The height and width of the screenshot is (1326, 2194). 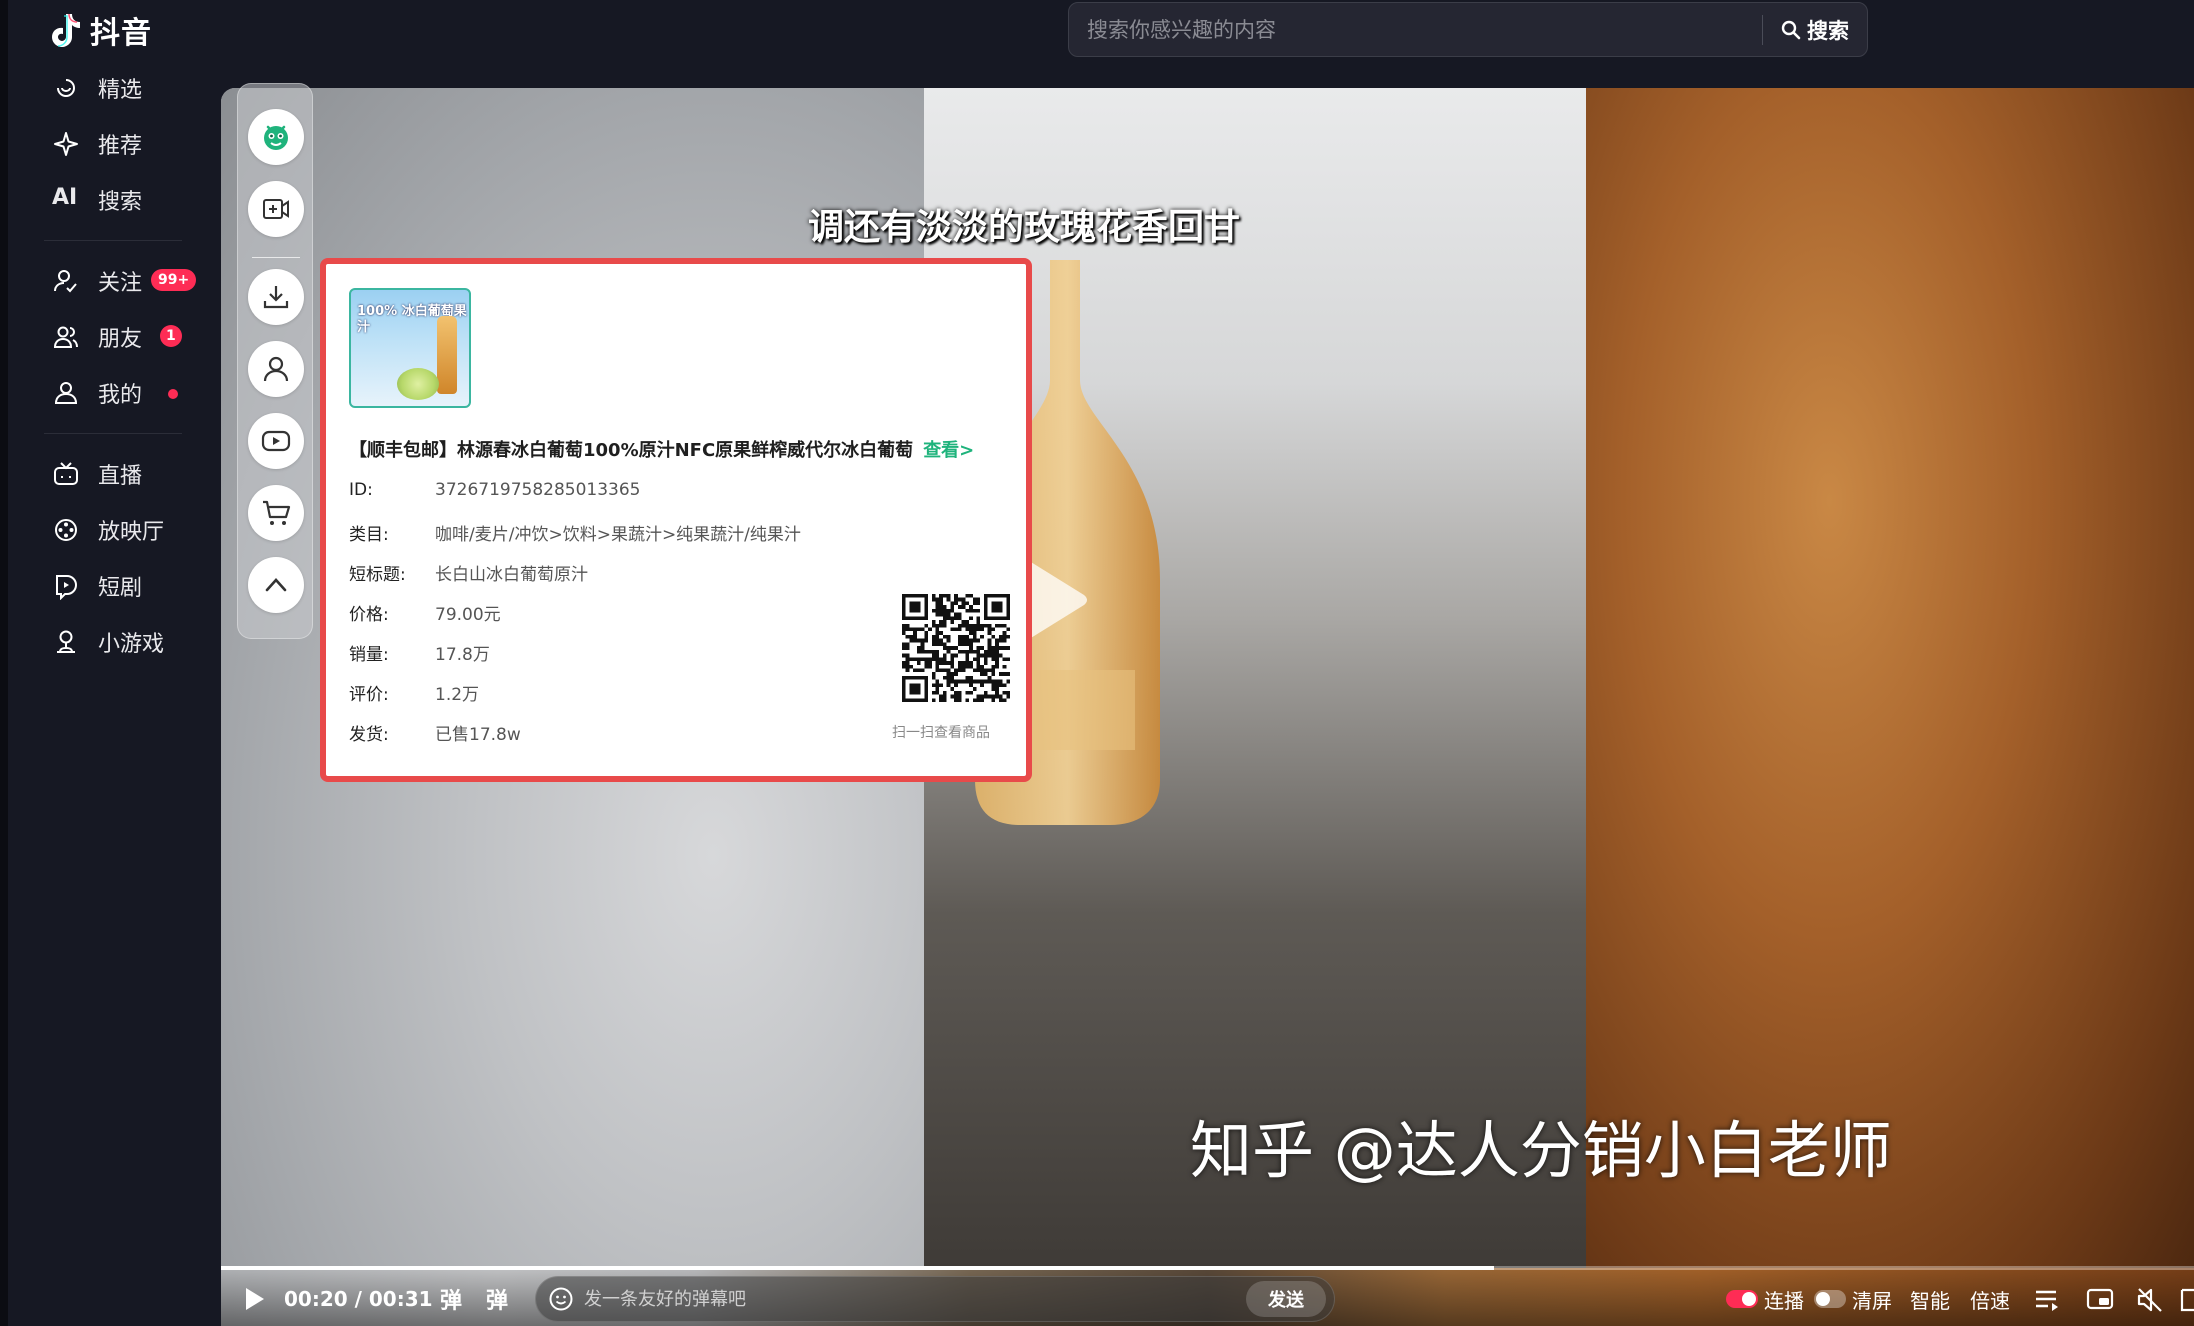 What do you see at coordinates (2187, 1300) in the screenshot?
I see `fullscreen-icon` at bounding box center [2187, 1300].